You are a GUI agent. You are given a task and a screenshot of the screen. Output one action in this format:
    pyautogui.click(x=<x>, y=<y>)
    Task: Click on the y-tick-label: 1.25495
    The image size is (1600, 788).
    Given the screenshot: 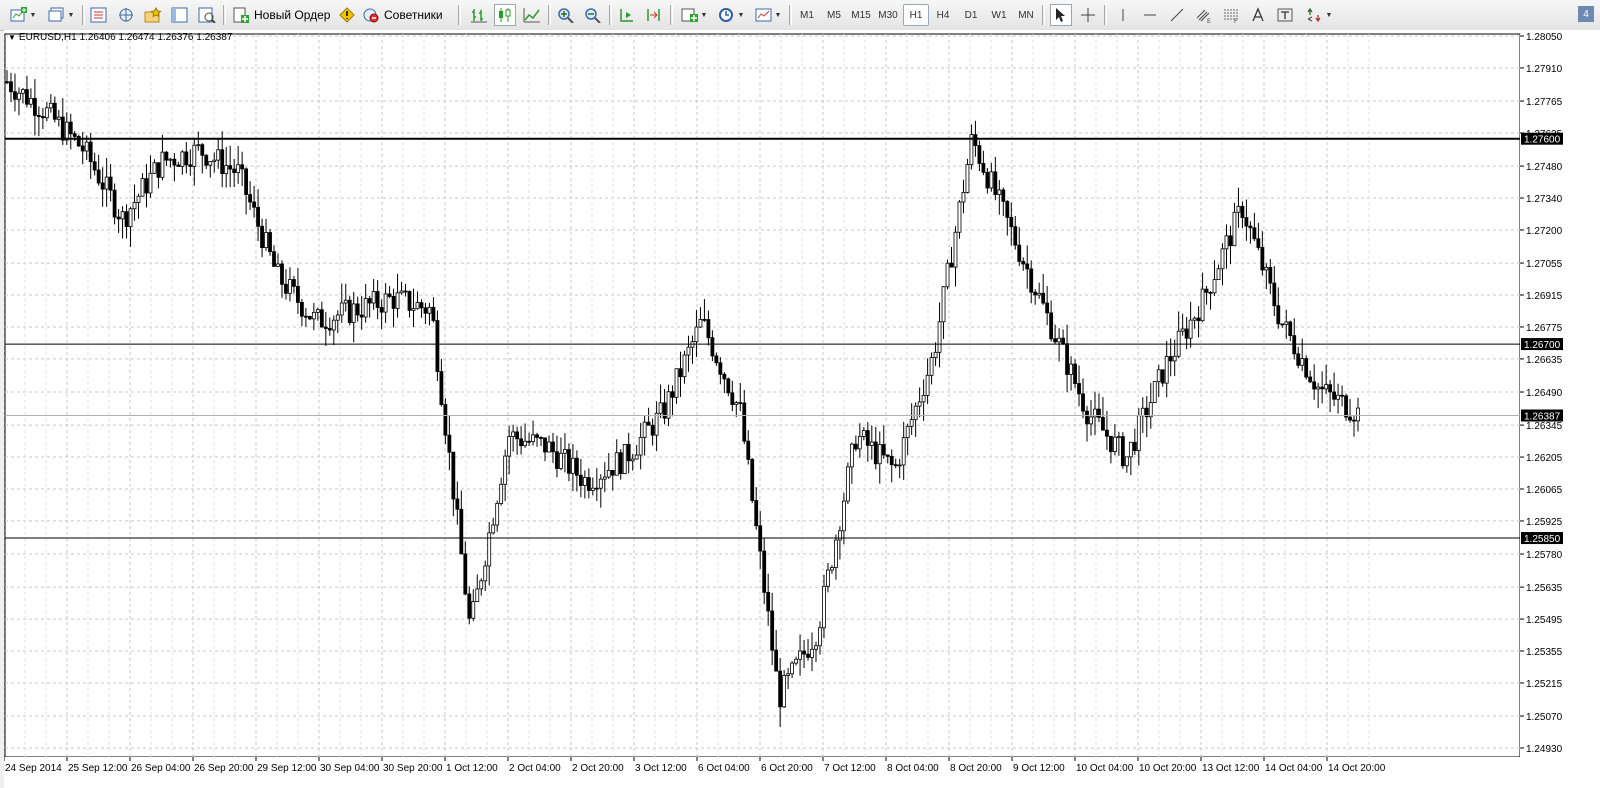 What is the action you would take?
    pyautogui.click(x=1544, y=620)
    